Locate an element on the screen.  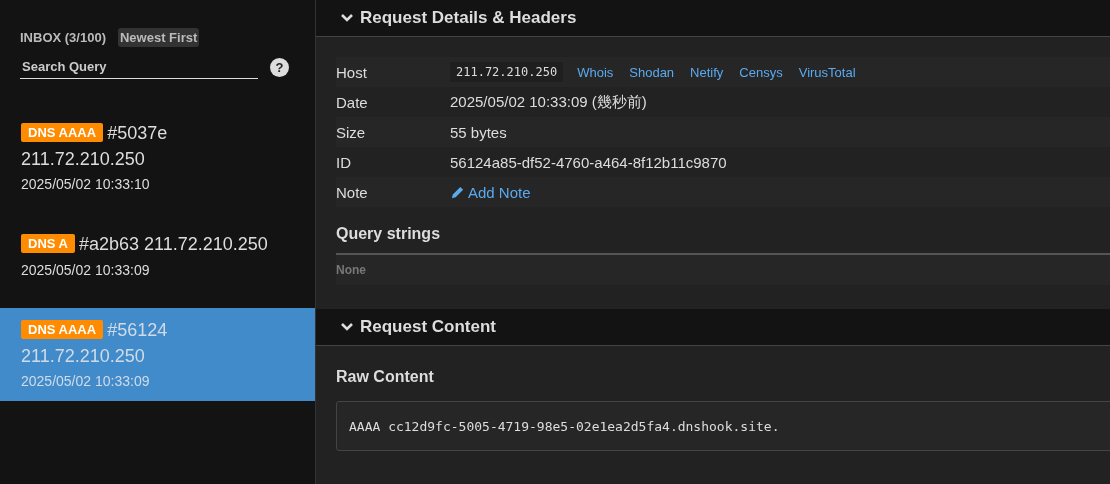
lookup-link: Shodan is located at coordinates (652, 72).